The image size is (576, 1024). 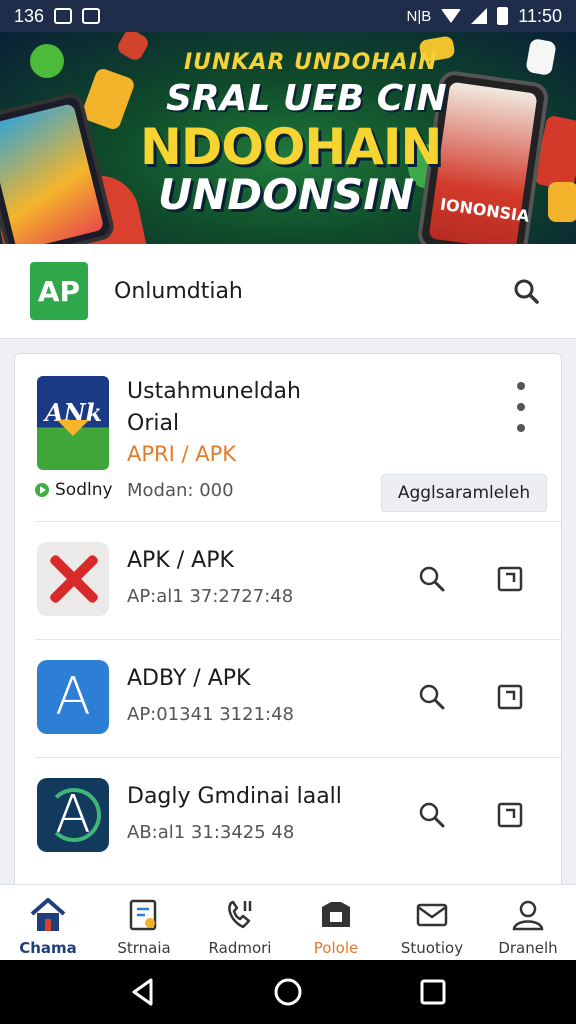 I want to click on app-row-title: Dagly Gmdinai laall, so click(x=234, y=796).